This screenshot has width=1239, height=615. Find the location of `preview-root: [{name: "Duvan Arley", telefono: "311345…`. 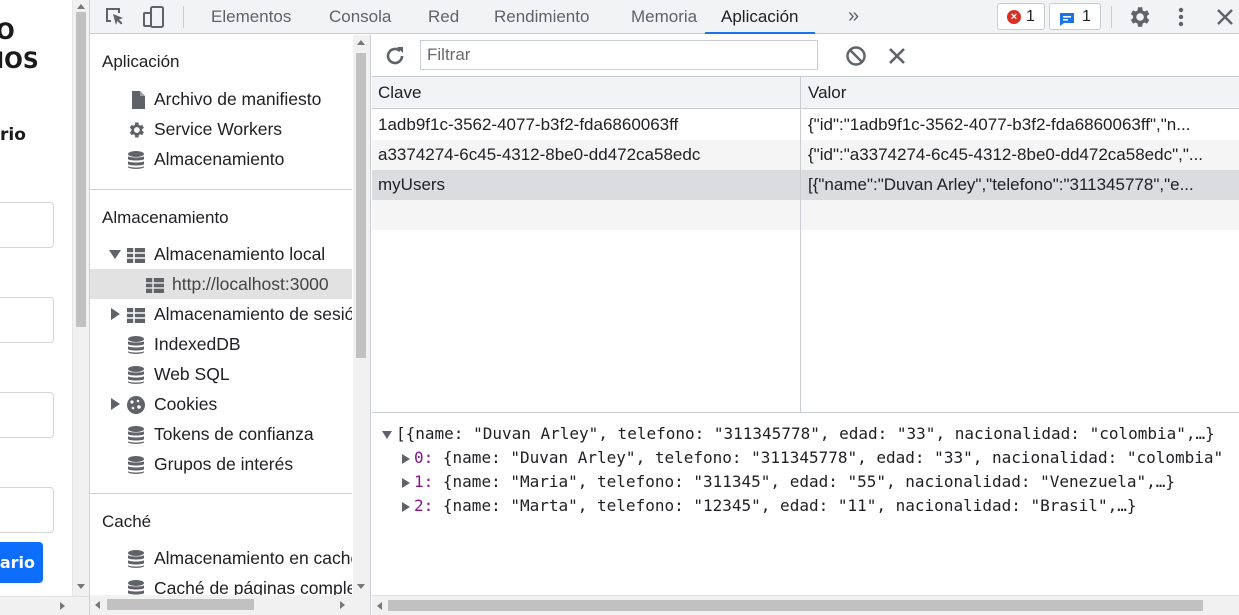

preview-root: [{name: "Duvan Arley", telefono: "311345… is located at coordinates (798, 434).